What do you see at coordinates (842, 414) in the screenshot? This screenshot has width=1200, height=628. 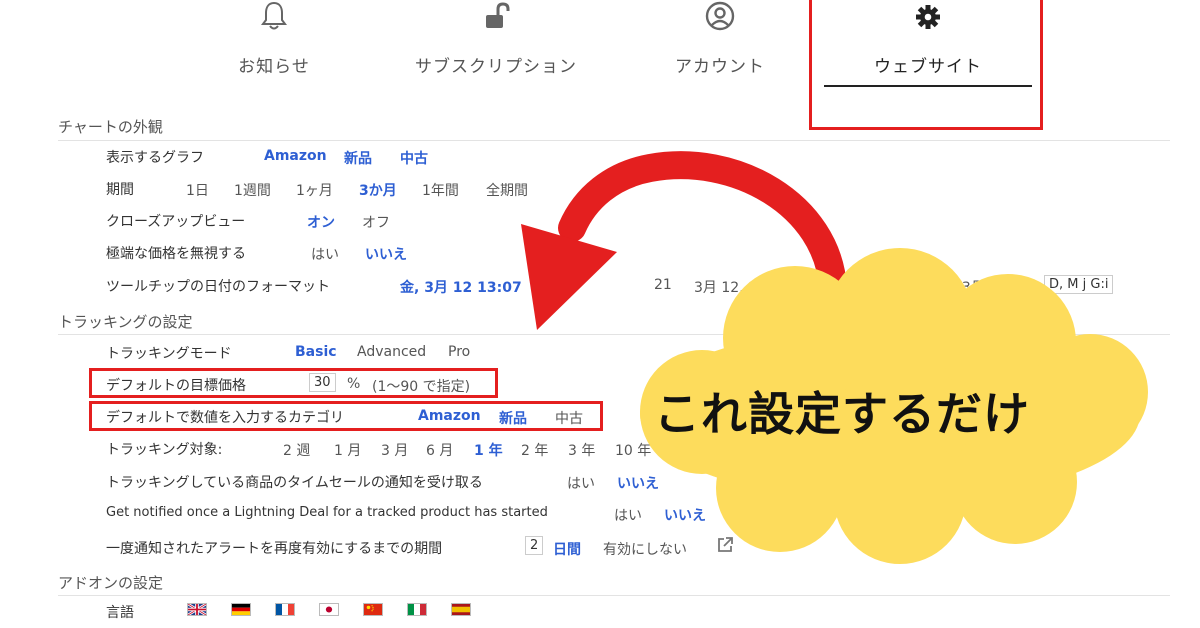 I see `callout-text: これ設定するだけ` at bounding box center [842, 414].